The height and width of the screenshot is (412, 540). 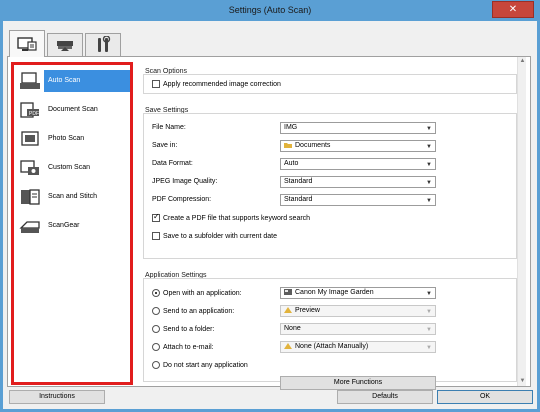 I want to click on sidebar-item-scangear: ScanGear, so click(x=72, y=226).